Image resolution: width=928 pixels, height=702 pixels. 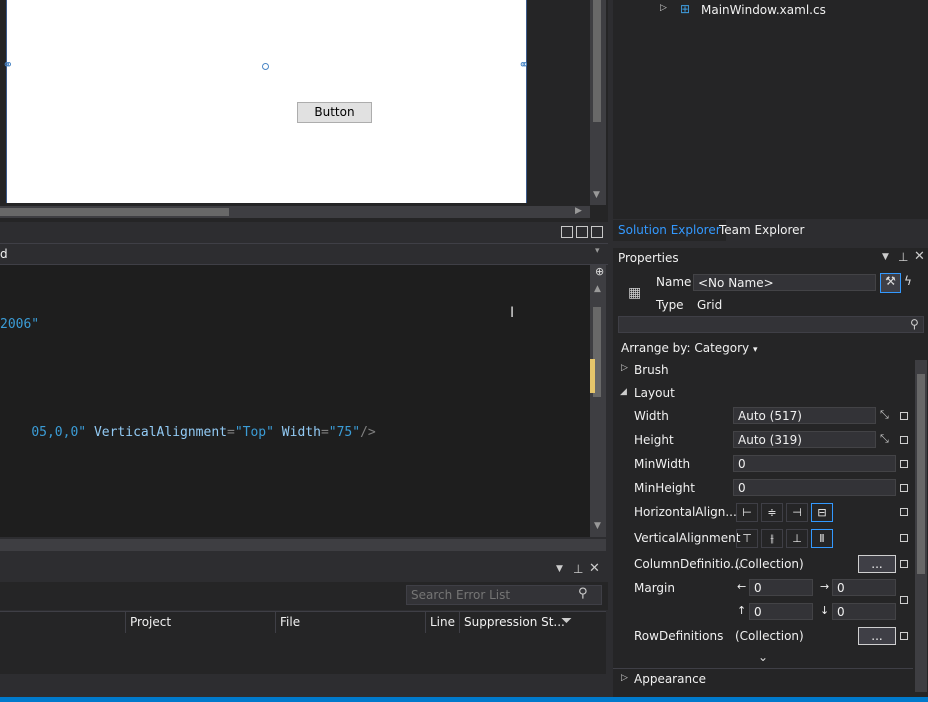 I want to click on horizontal-split-icon, so click(x=582, y=232).